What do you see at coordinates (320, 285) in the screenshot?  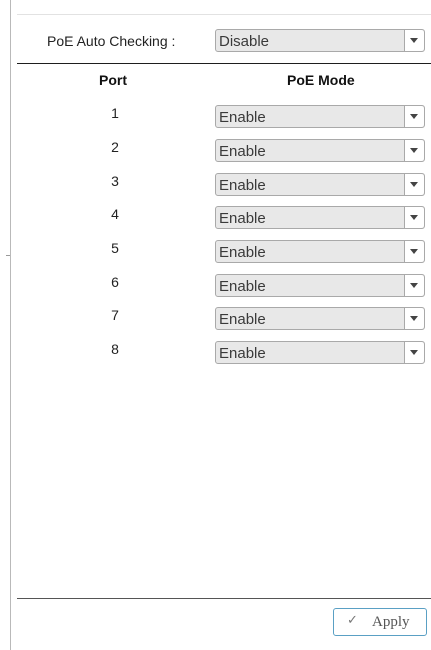 I see `poe-mode-select-port-6: Enable` at bounding box center [320, 285].